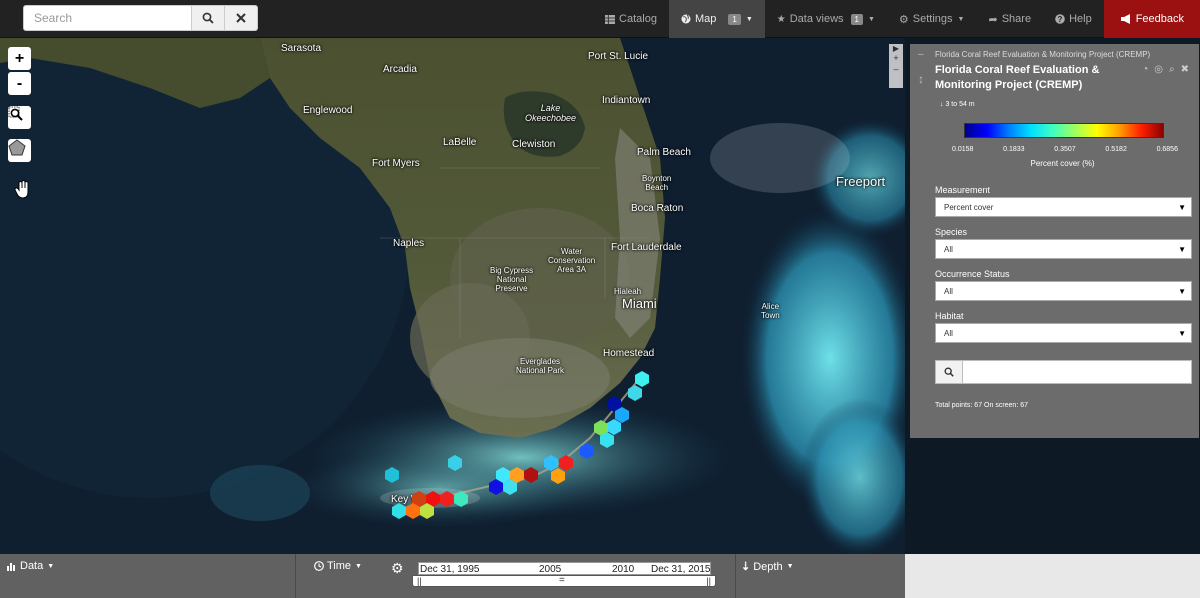 This screenshot has width=1200, height=598. I want to click on points-count: Total points: 67 On screen: 67, so click(981, 405).